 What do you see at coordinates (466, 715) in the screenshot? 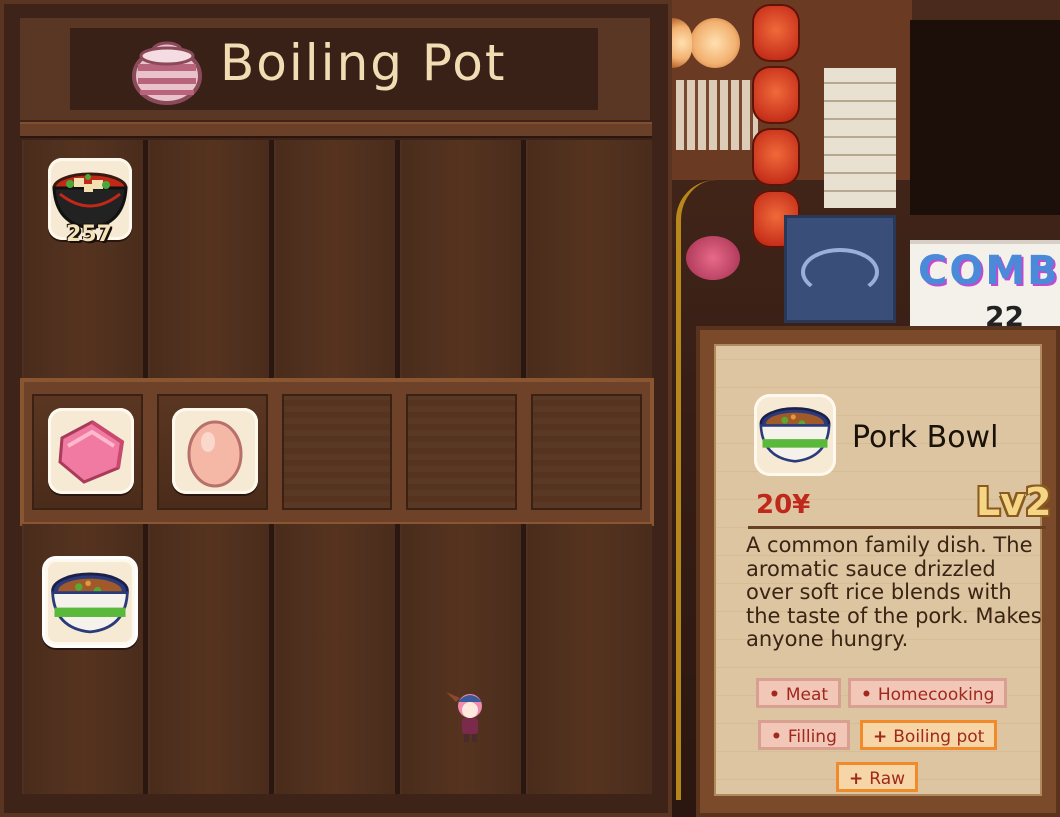
I see `chef-character-sprite` at bounding box center [466, 715].